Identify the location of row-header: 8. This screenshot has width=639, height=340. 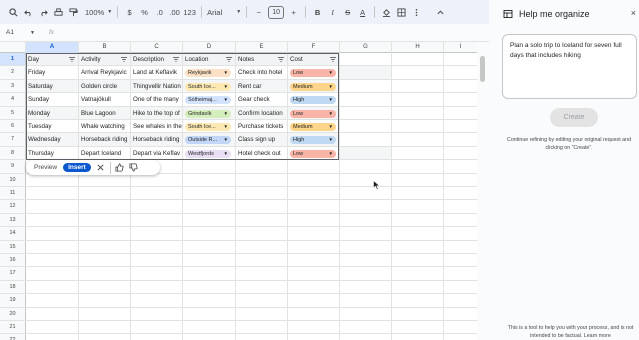
(13, 153).